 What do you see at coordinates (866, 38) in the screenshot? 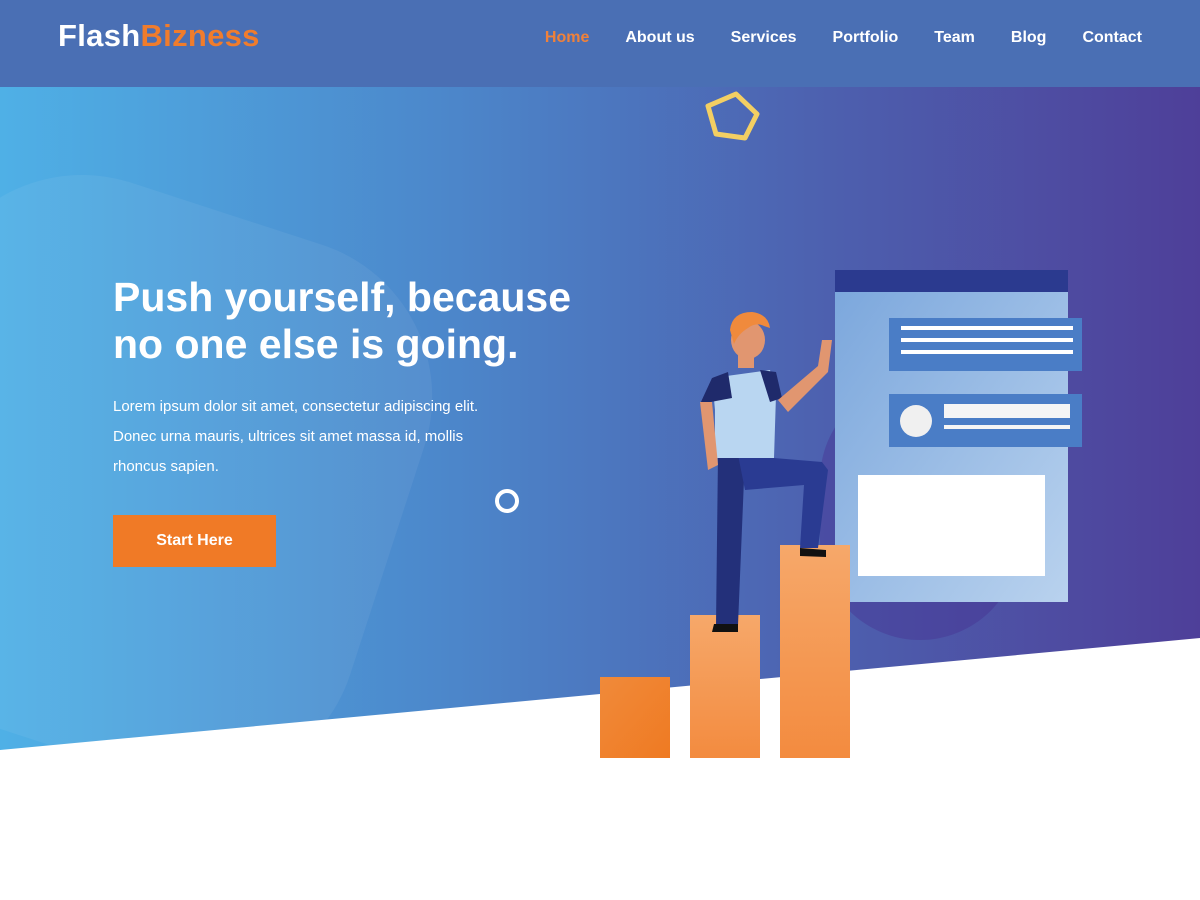
I see `nav-link-portfolio: Portfolio` at bounding box center [866, 38].